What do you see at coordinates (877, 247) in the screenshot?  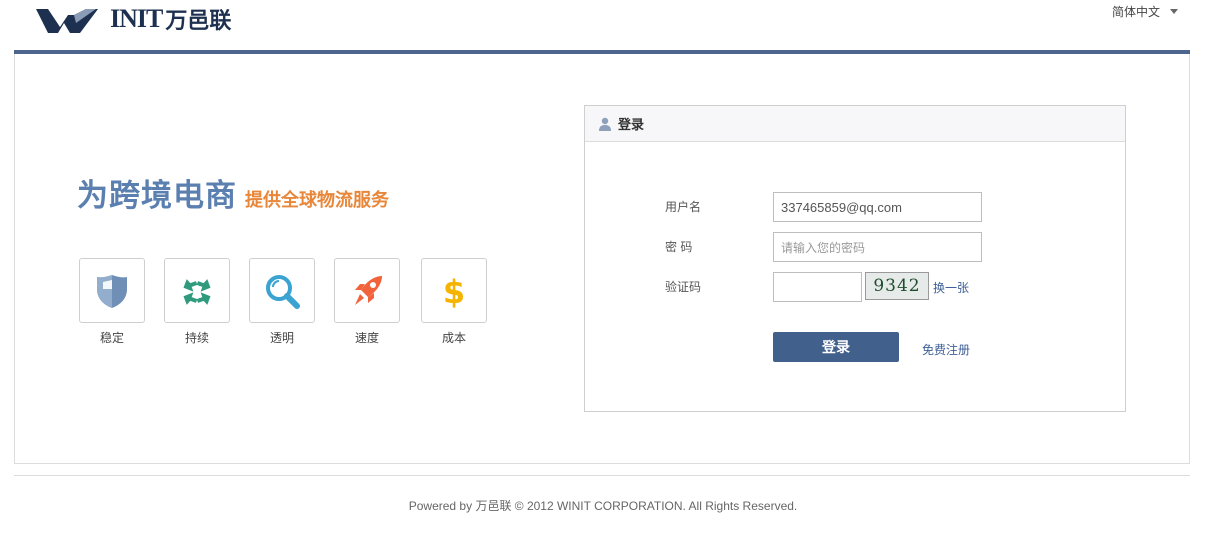 I see `password-input` at bounding box center [877, 247].